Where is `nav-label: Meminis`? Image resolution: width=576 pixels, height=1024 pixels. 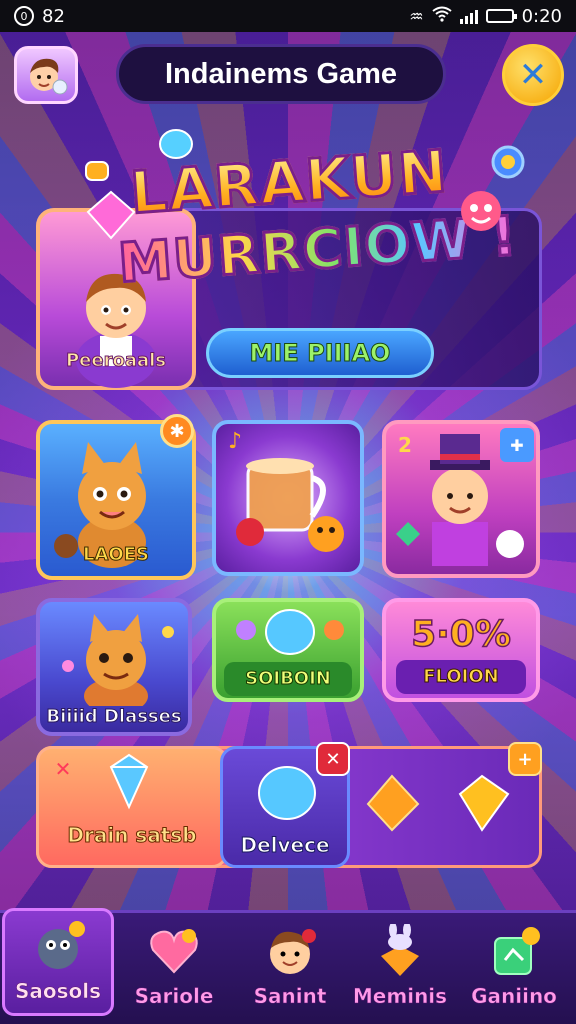
nav-label: Meminis is located at coordinates (400, 996).